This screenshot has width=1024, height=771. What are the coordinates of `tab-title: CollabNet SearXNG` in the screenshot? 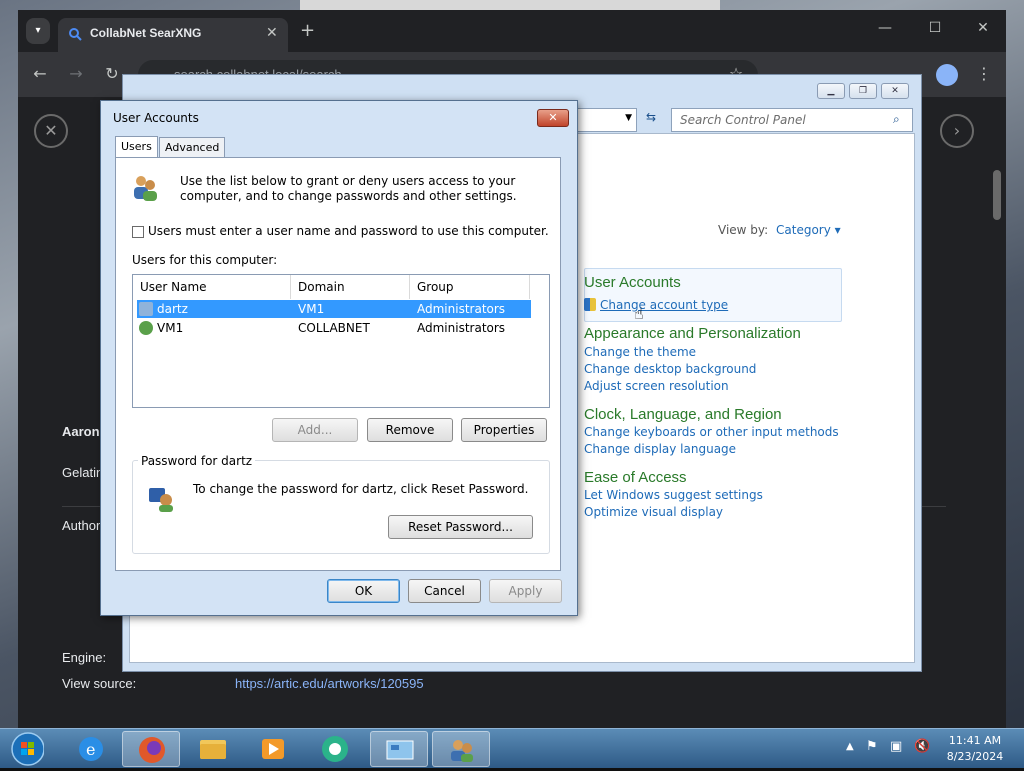 It's located at (146, 33).